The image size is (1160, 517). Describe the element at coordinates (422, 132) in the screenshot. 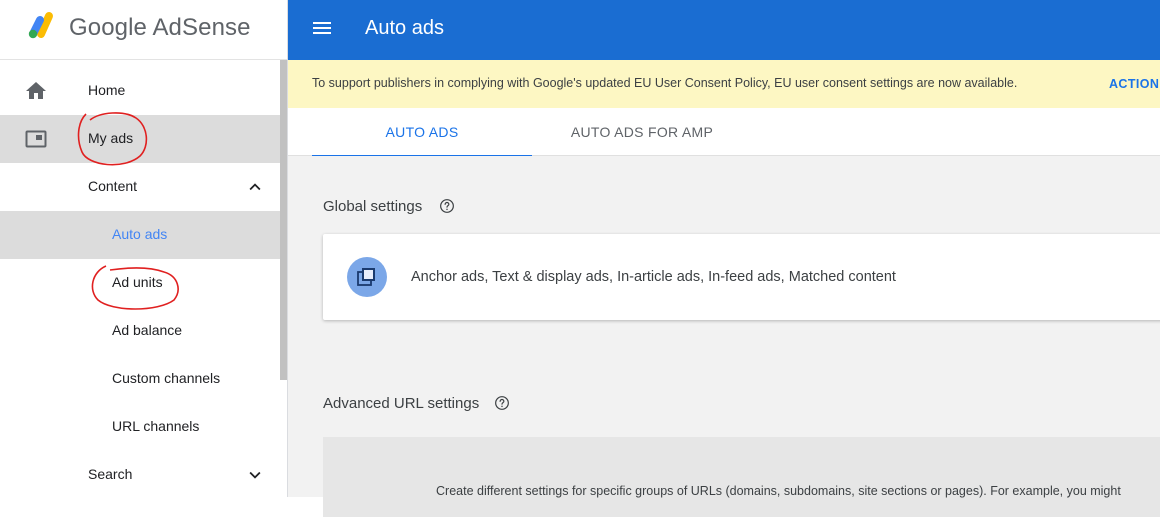

I see `tab-auto-ads: AUTO ADS` at that location.